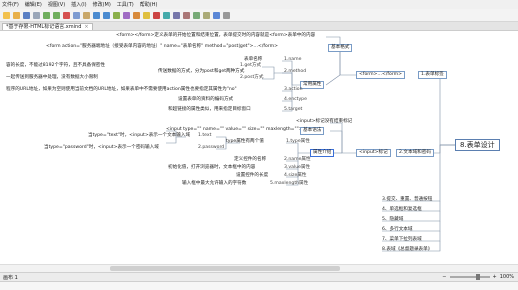  Describe the element at coordinates (259, 15) in the screenshot. I see `toolbar` at that location.